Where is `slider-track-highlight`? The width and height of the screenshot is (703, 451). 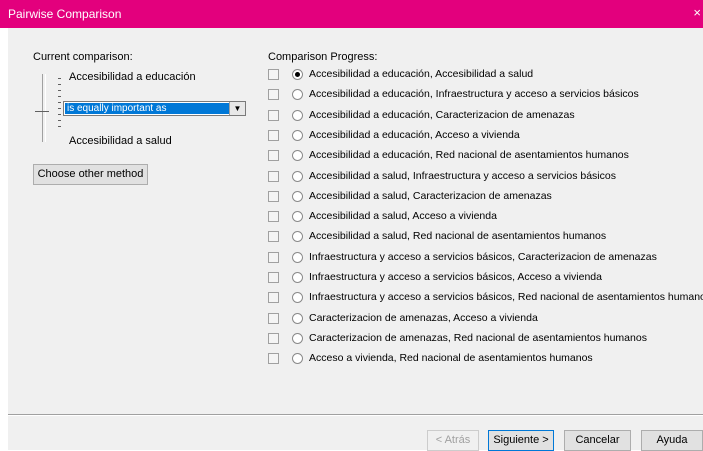 slider-track-highlight is located at coordinates (45, 108).